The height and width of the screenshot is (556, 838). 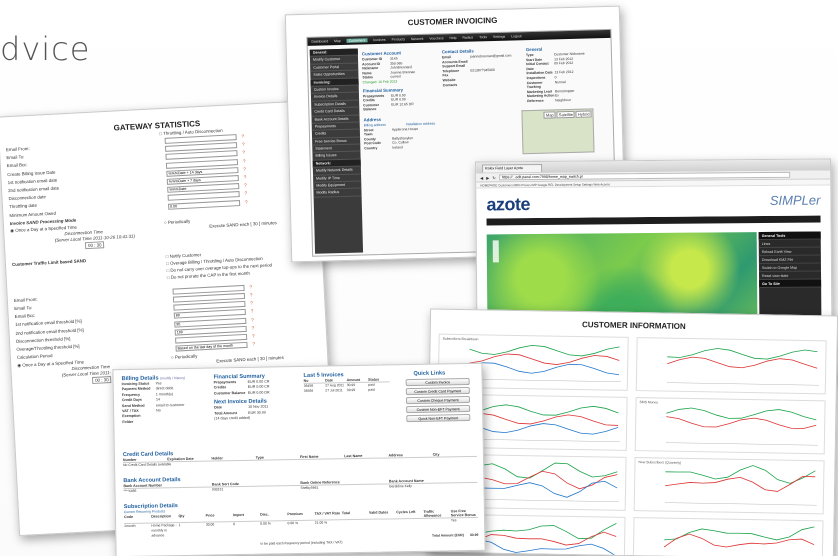 I want to click on quick-link-button: Custom Non-EFT Payment, so click(x=438, y=409).